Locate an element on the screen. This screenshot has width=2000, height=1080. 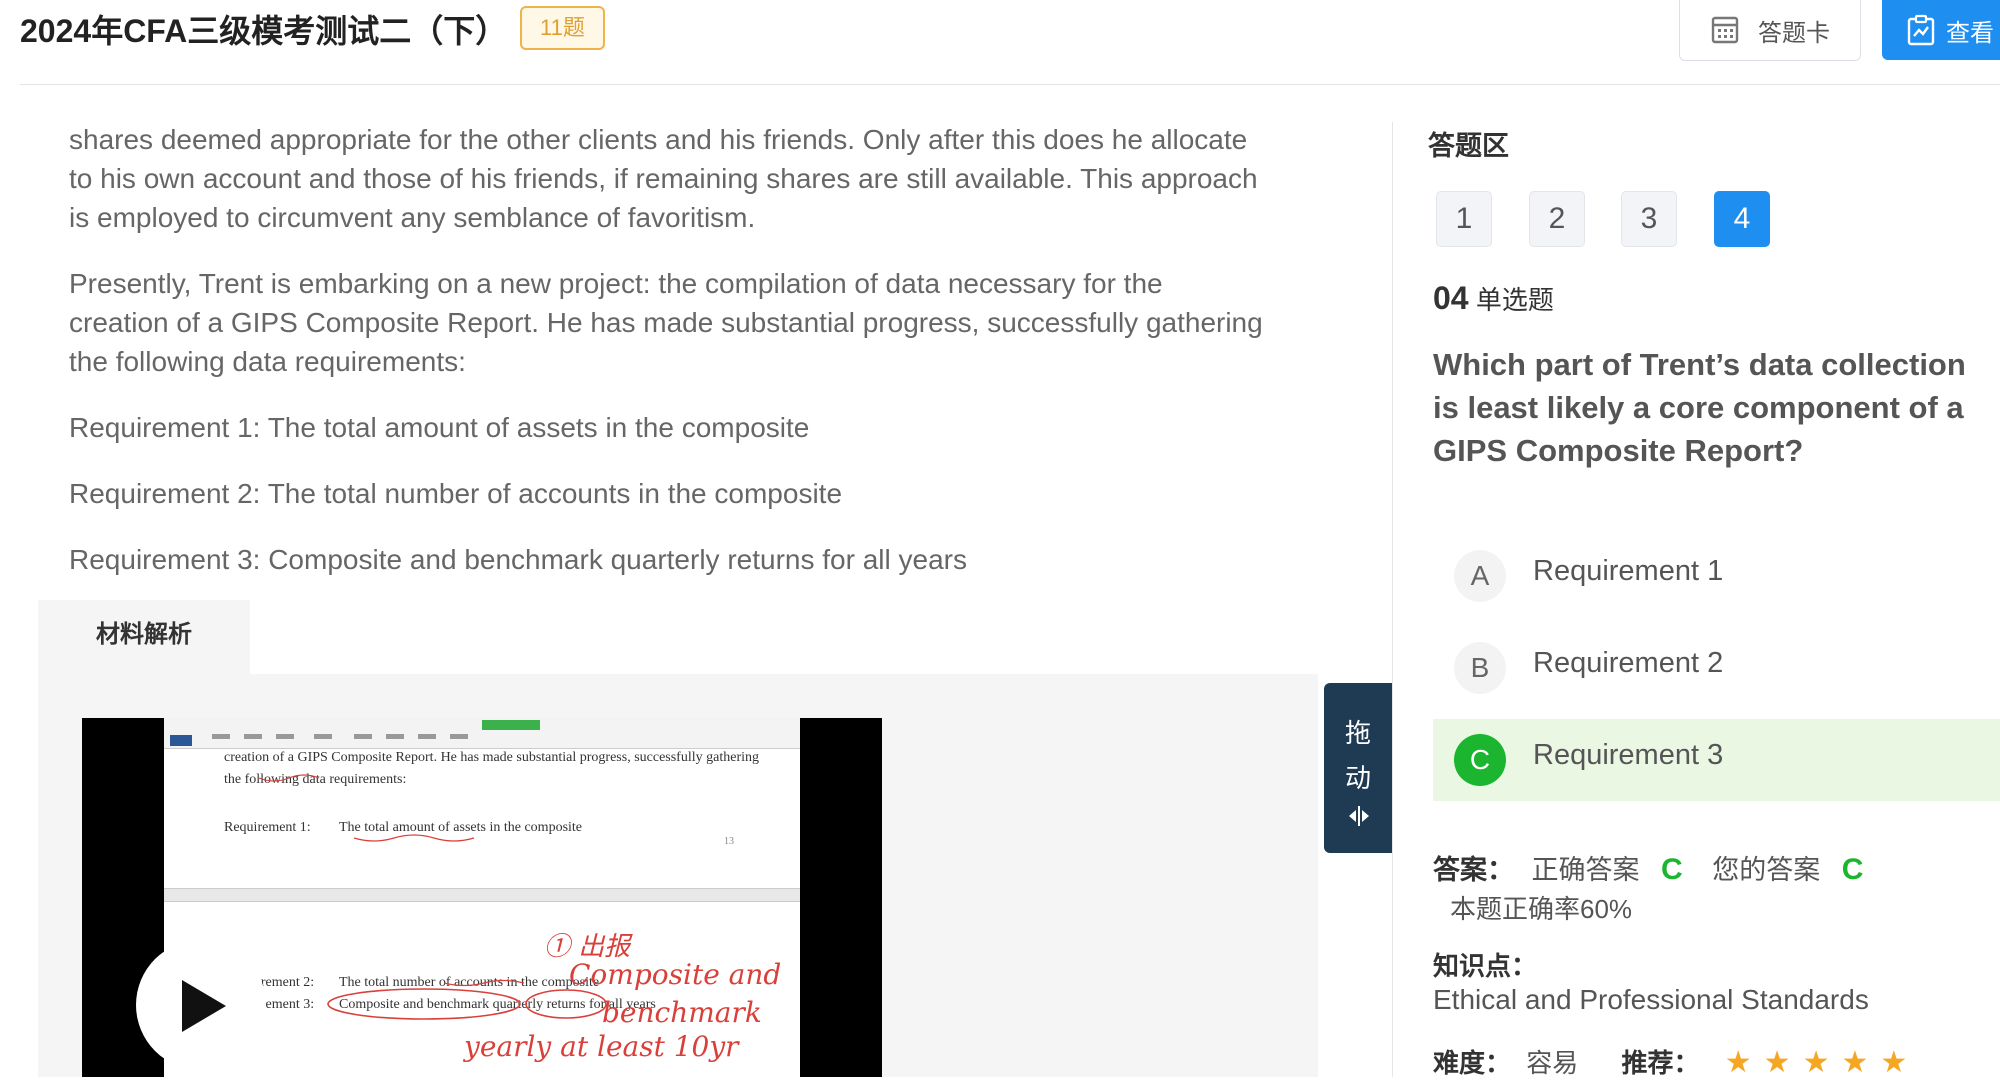
resize-arrows-icon is located at coordinates (1359, 816).